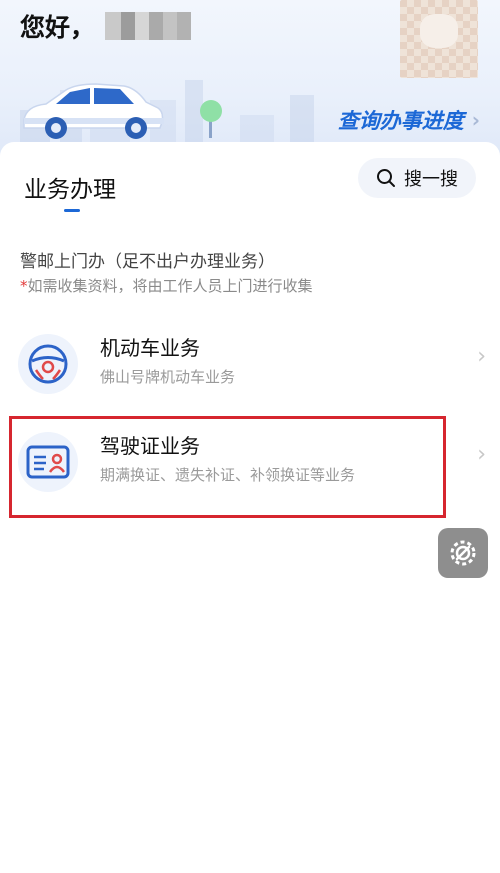 The width and height of the screenshot is (500, 873). I want to click on floating-tools-button, so click(463, 553).